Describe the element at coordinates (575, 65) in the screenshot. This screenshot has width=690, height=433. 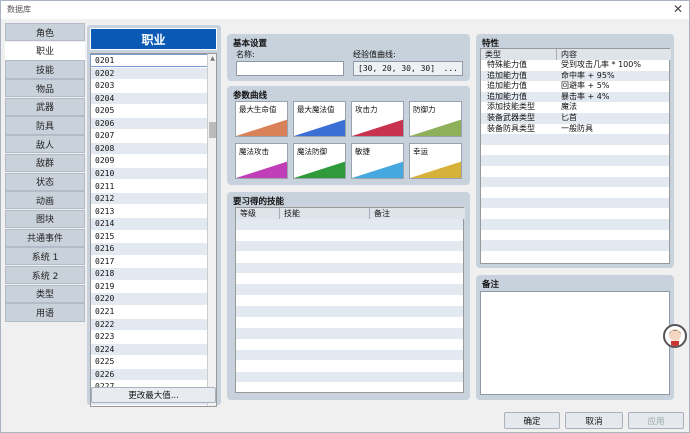
I see `table-row: 特殊能力值 受到攻击几率 * 100%` at that location.